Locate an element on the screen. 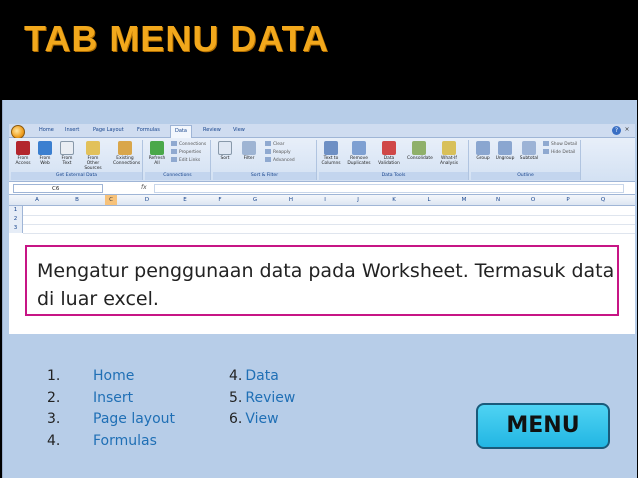  existing-connections-button: Existing Connections is located at coordinates (126, 153).